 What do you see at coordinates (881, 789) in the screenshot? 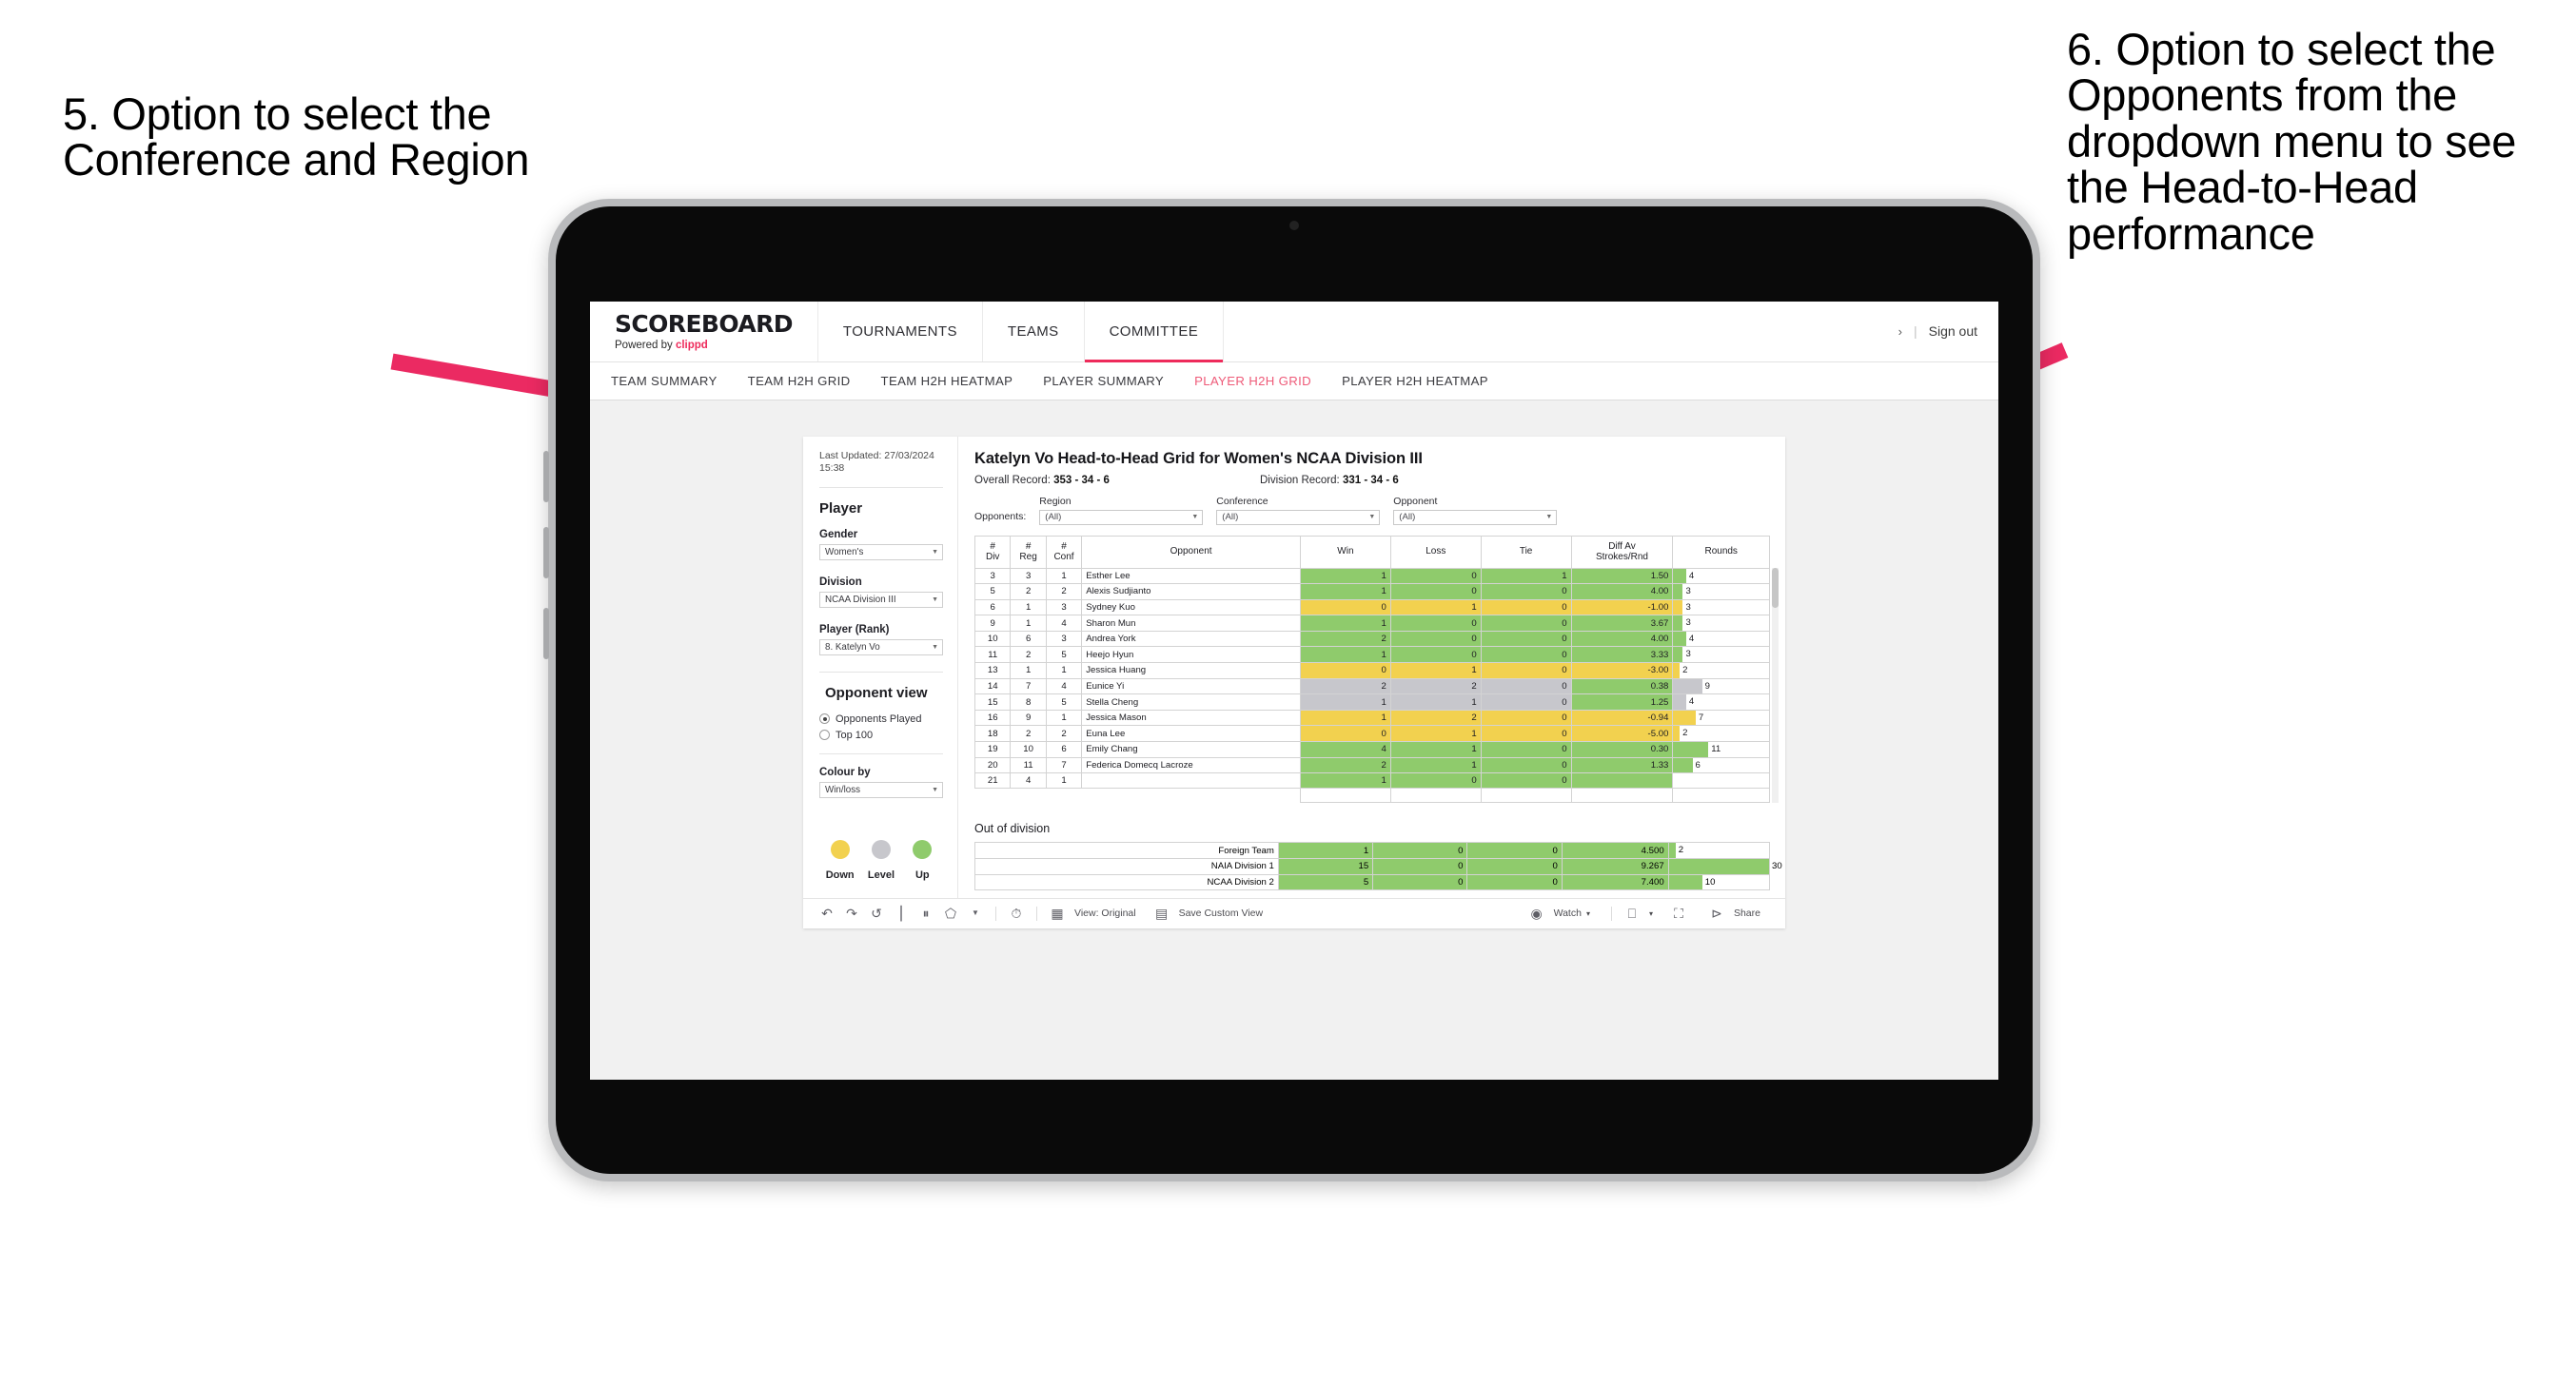
I see `colour-by-select: Win/loss ▼` at bounding box center [881, 789].